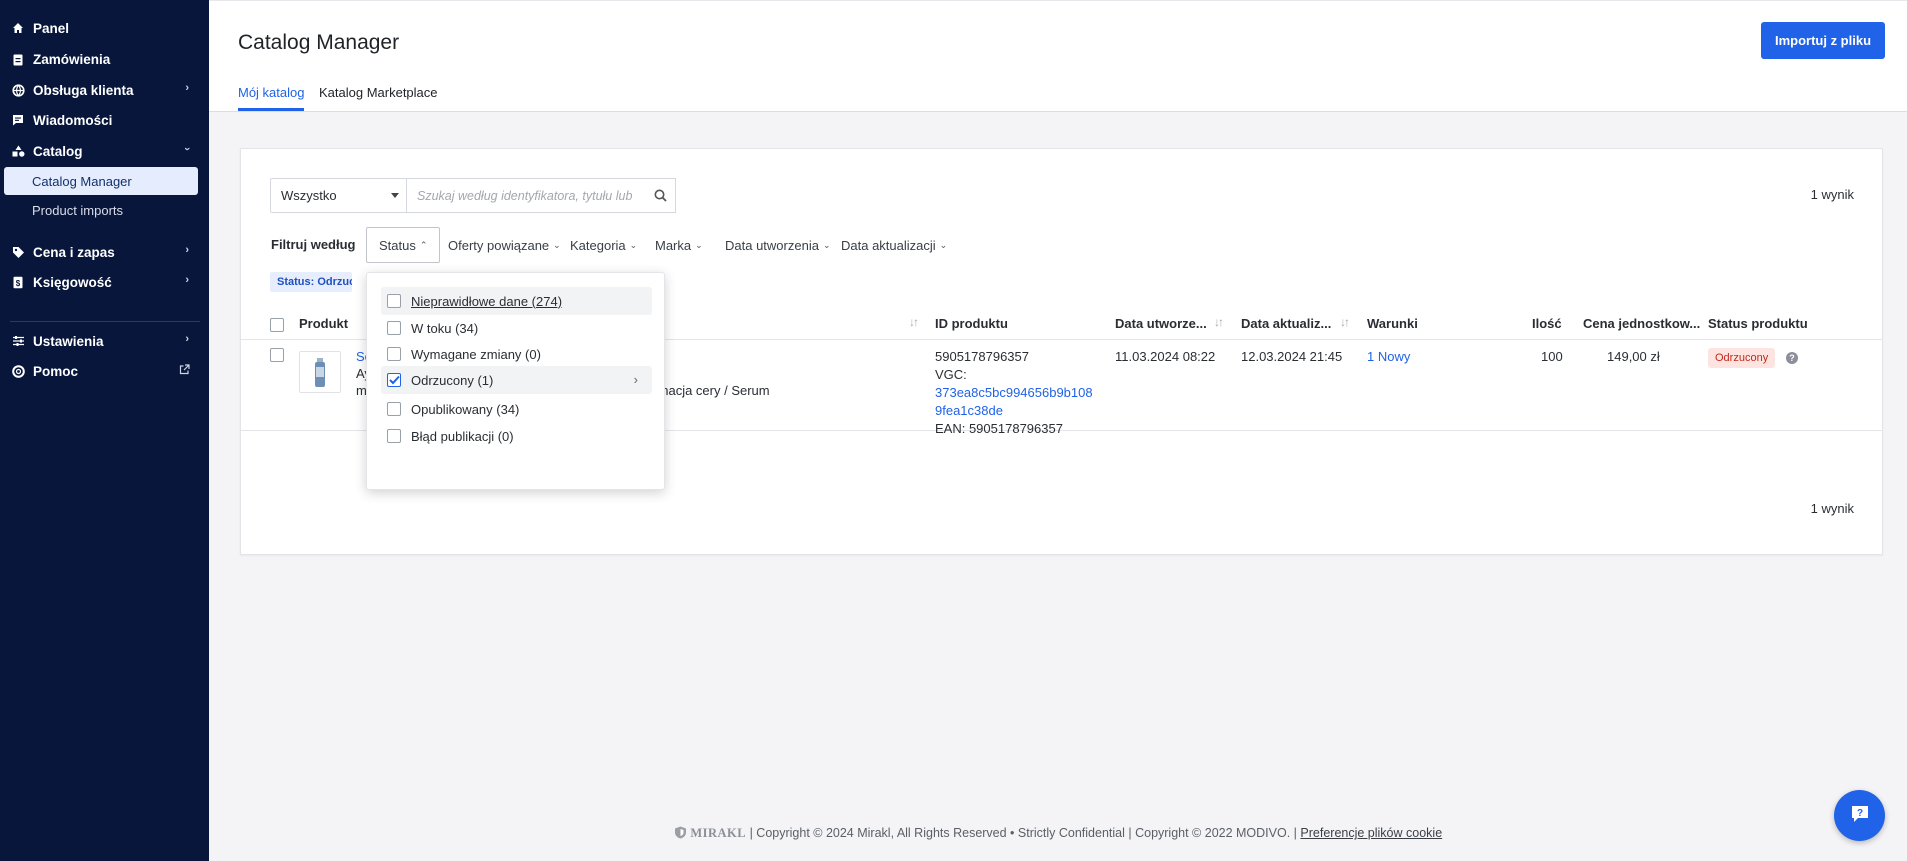 The image size is (1907, 861). Describe the element at coordinates (309, 195) in the screenshot. I see `search-scope-value: Wszystko` at that location.